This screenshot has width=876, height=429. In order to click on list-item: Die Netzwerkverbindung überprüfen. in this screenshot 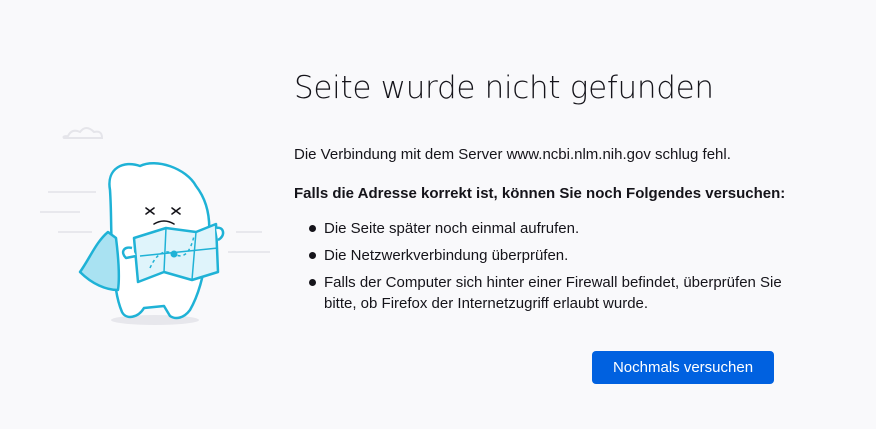, I will do `click(544, 255)`.